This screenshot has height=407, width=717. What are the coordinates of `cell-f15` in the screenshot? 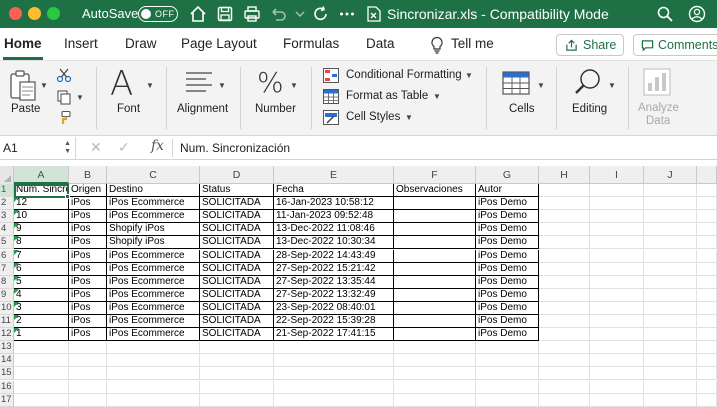 It's located at (435, 374).